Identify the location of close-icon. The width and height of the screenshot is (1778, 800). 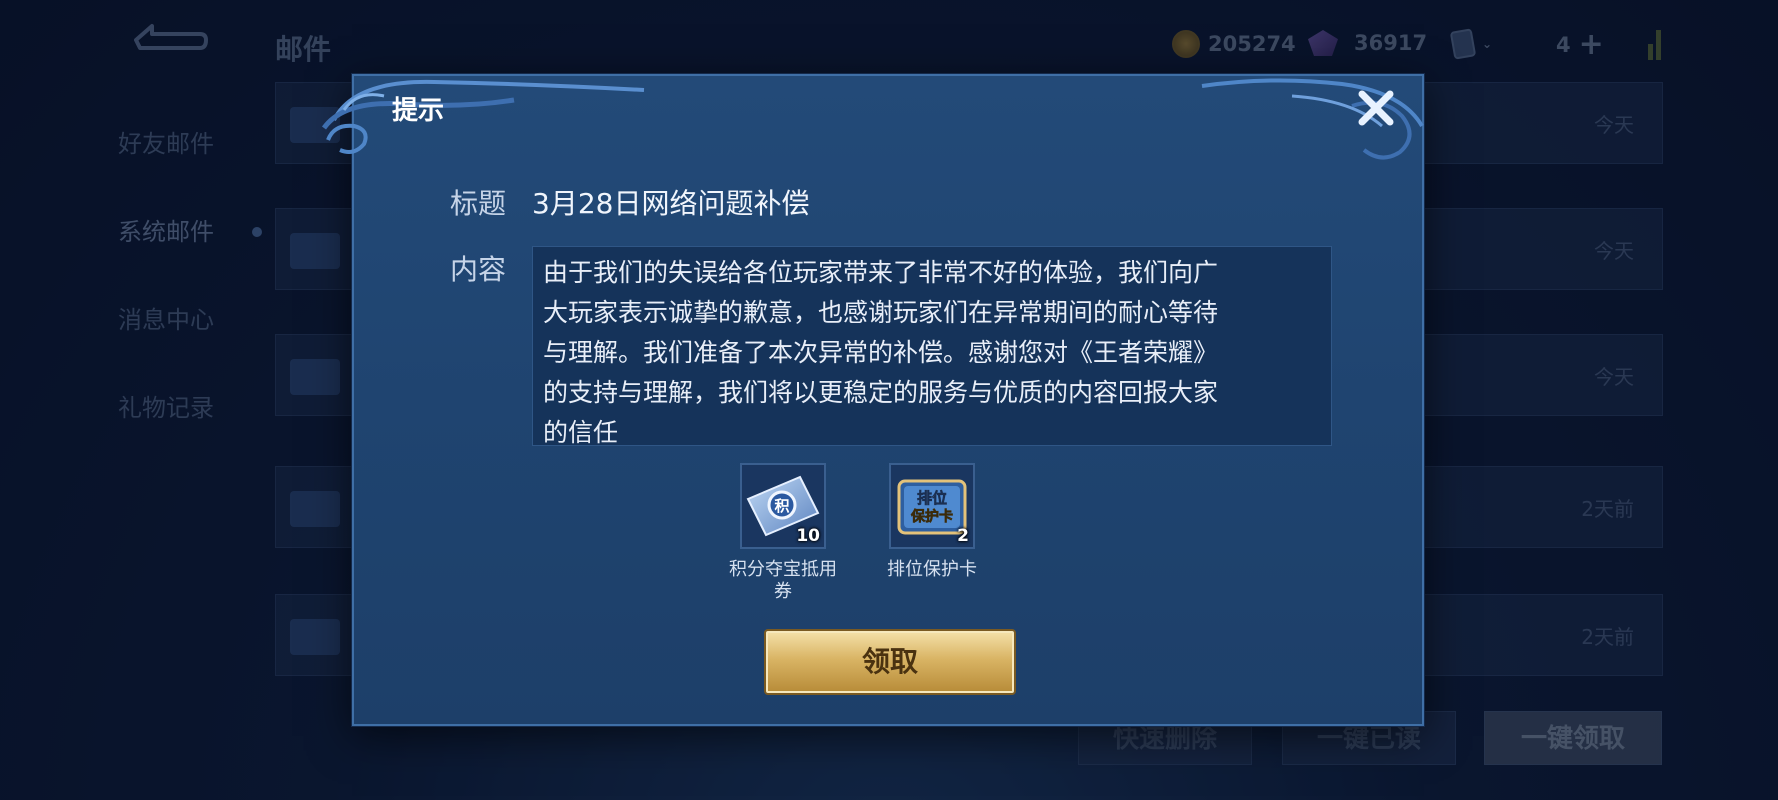
(1376, 108).